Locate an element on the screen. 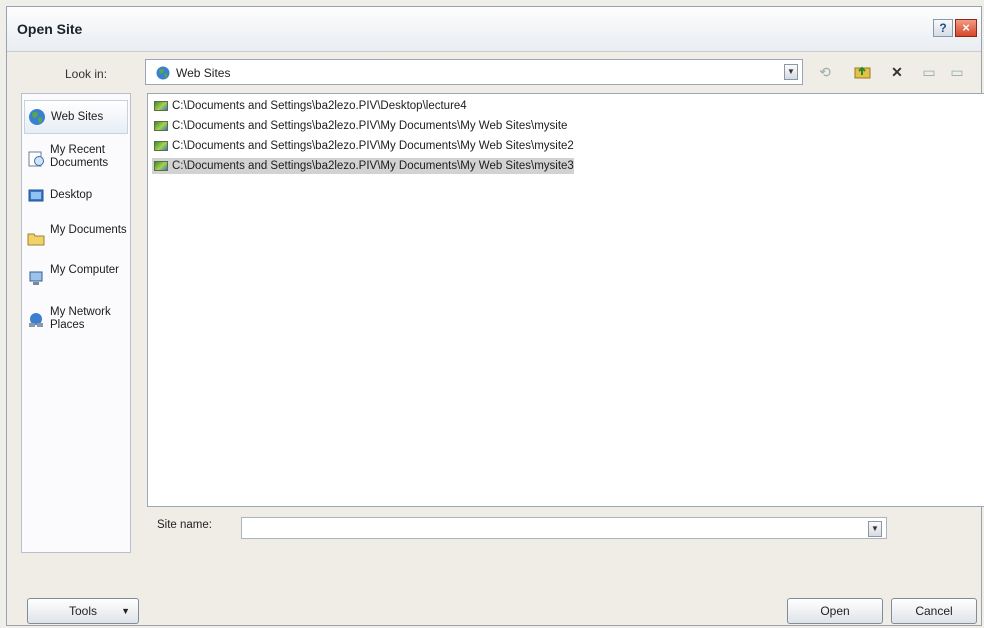 The image size is (984, 628). place-label: Desktop is located at coordinates (71, 195).